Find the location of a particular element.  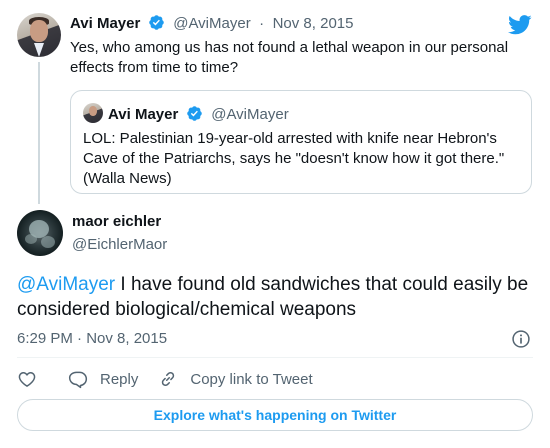

tweet-date: Nov 8, 2015 is located at coordinates (313, 23).